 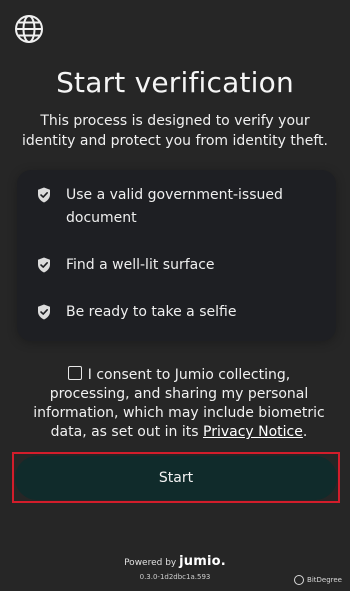 I want to click on requirement-item-lighting: Find a well-lit surface, so click(x=182, y=265).